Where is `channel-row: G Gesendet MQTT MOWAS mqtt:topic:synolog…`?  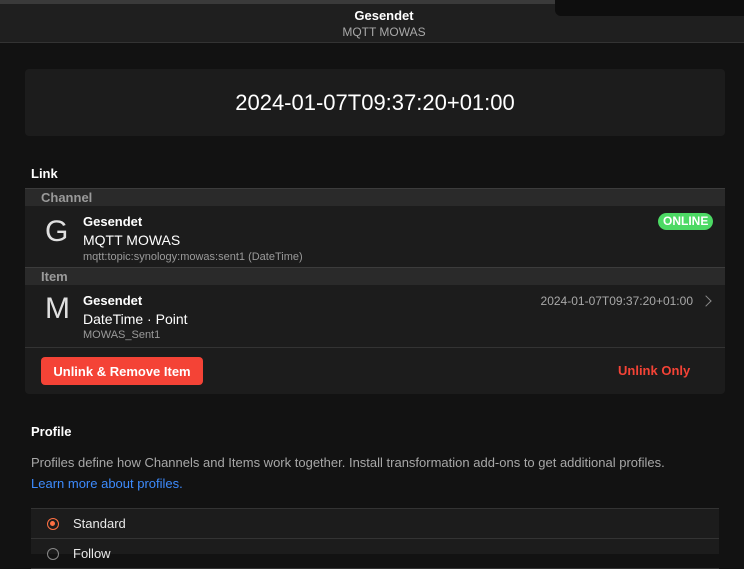 channel-row: G Gesendet MQTT MOWAS mqtt:topic:synolog… is located at coordinates (375, 237).